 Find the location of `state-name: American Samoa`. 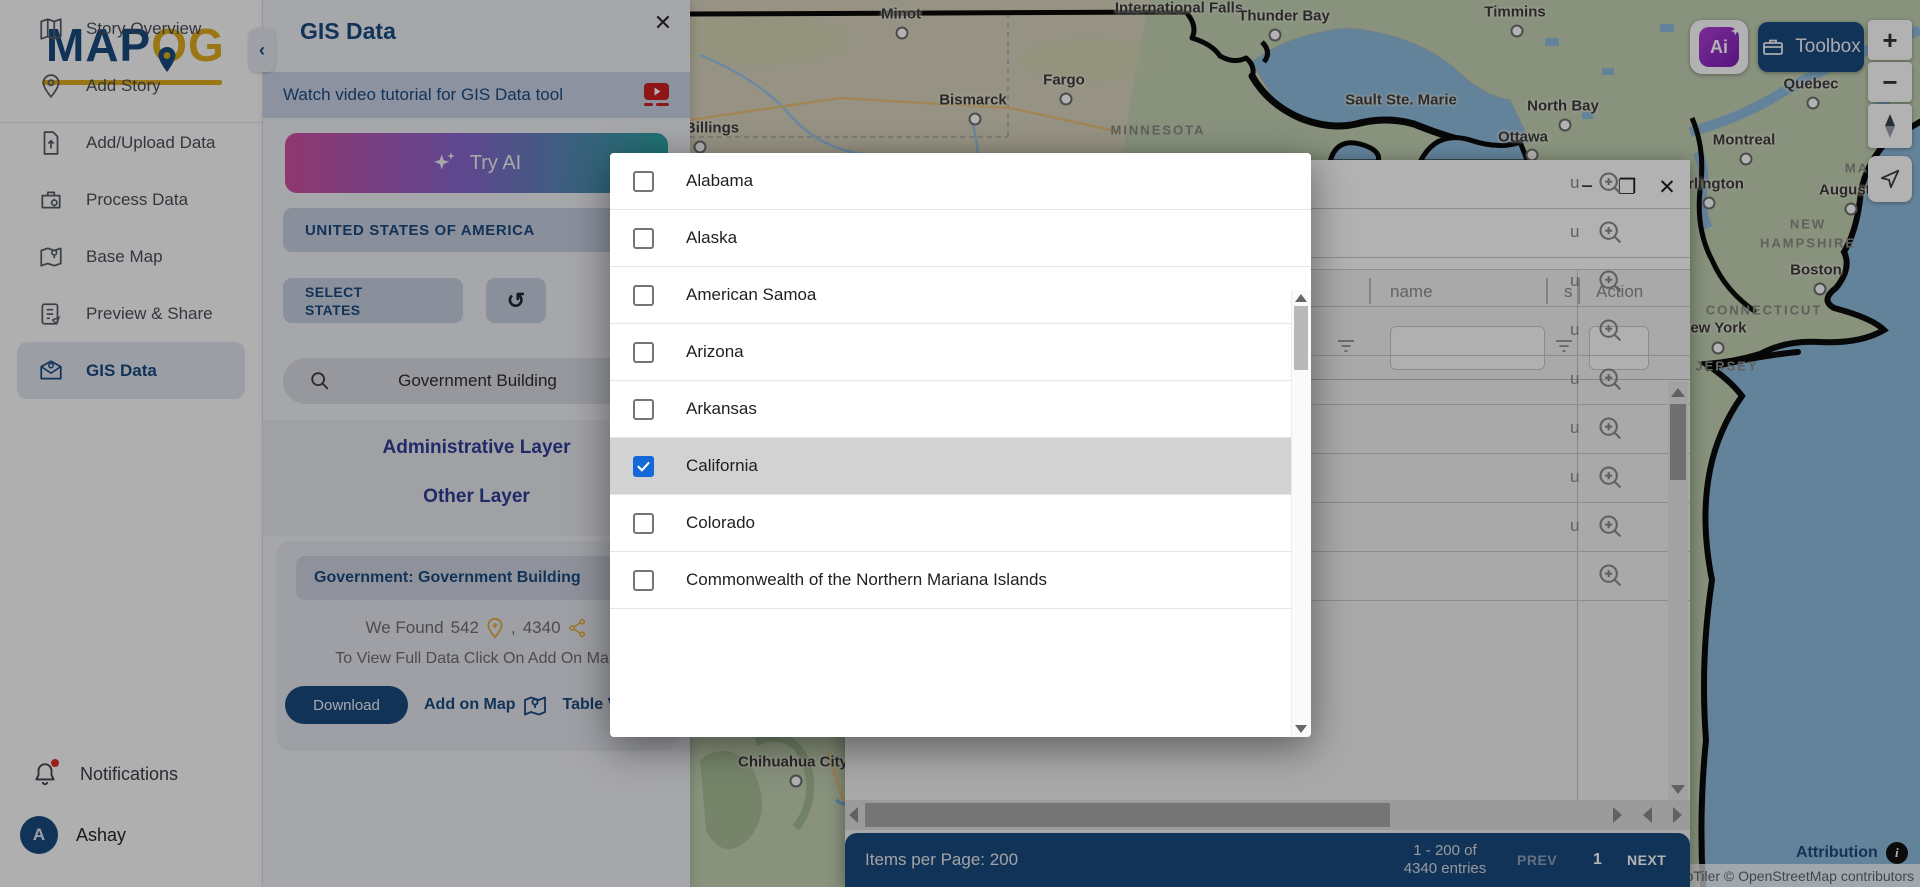

state-name: American Samoa is located at coordinates (751, 294).